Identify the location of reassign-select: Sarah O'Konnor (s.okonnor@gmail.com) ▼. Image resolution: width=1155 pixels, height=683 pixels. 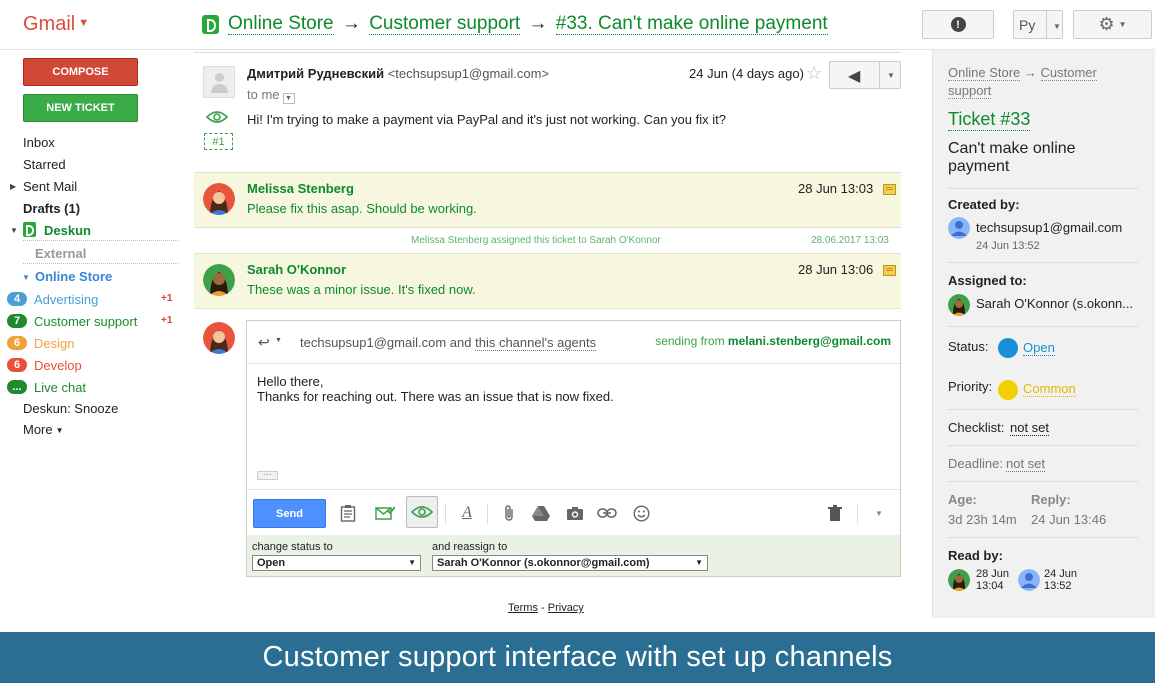
(570, 563).